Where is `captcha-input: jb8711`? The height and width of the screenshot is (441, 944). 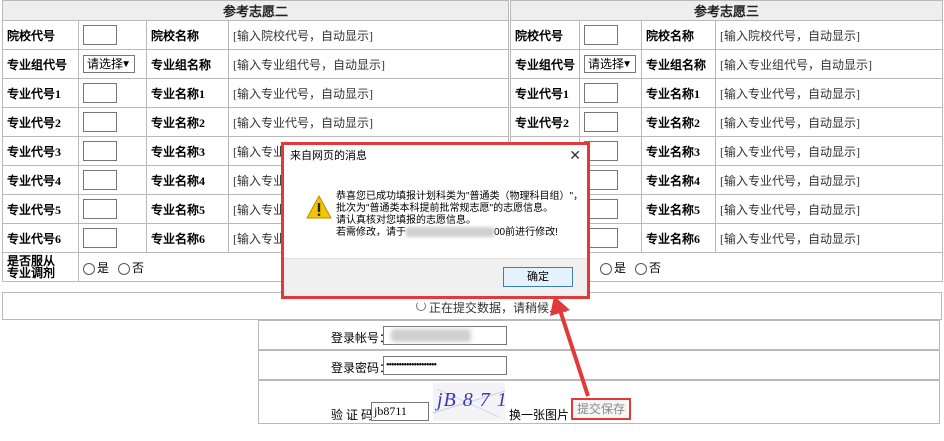 captcha-input: jb8711 is located at coordinates (400, 411).